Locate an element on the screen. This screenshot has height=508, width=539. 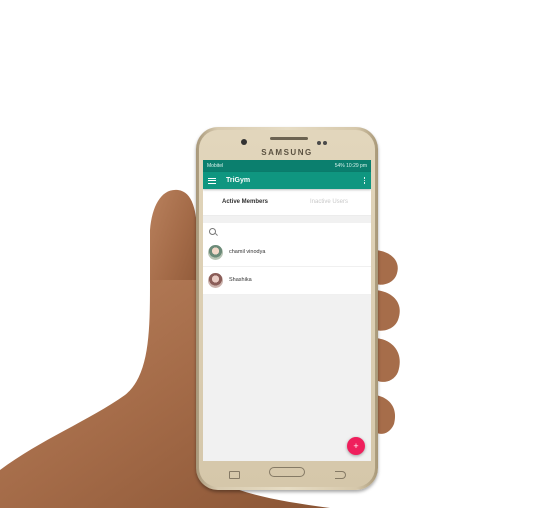
member-name: chamil vinodya is located at coordinates (247, 252).